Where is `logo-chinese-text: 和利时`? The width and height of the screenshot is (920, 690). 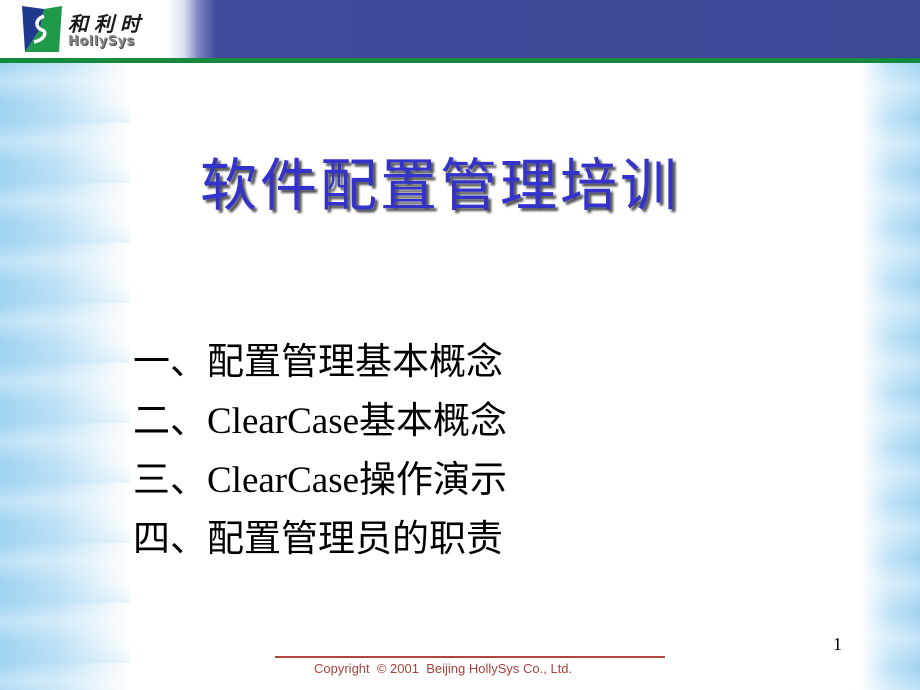
logo-chinese-text: 和利时 is located at coordinates (107, 24).